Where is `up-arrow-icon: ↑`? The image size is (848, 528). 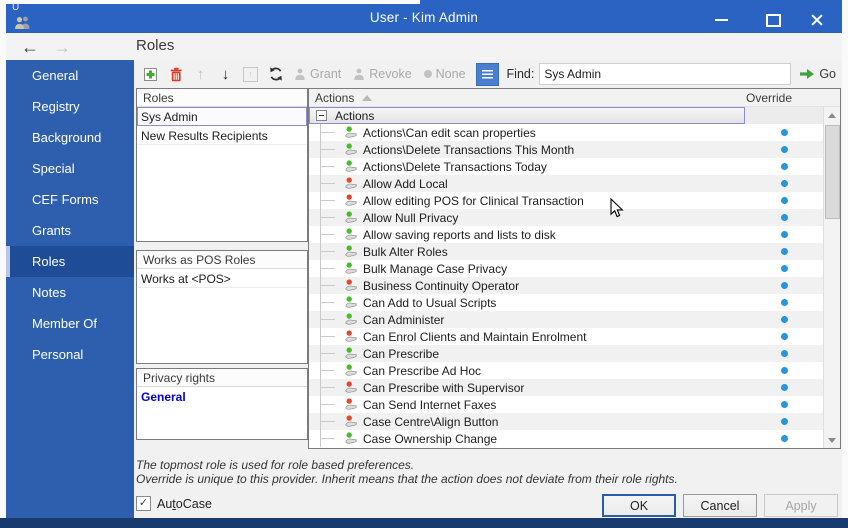
up-arrow-icon: ↑ is located at coordinates (200, 74).